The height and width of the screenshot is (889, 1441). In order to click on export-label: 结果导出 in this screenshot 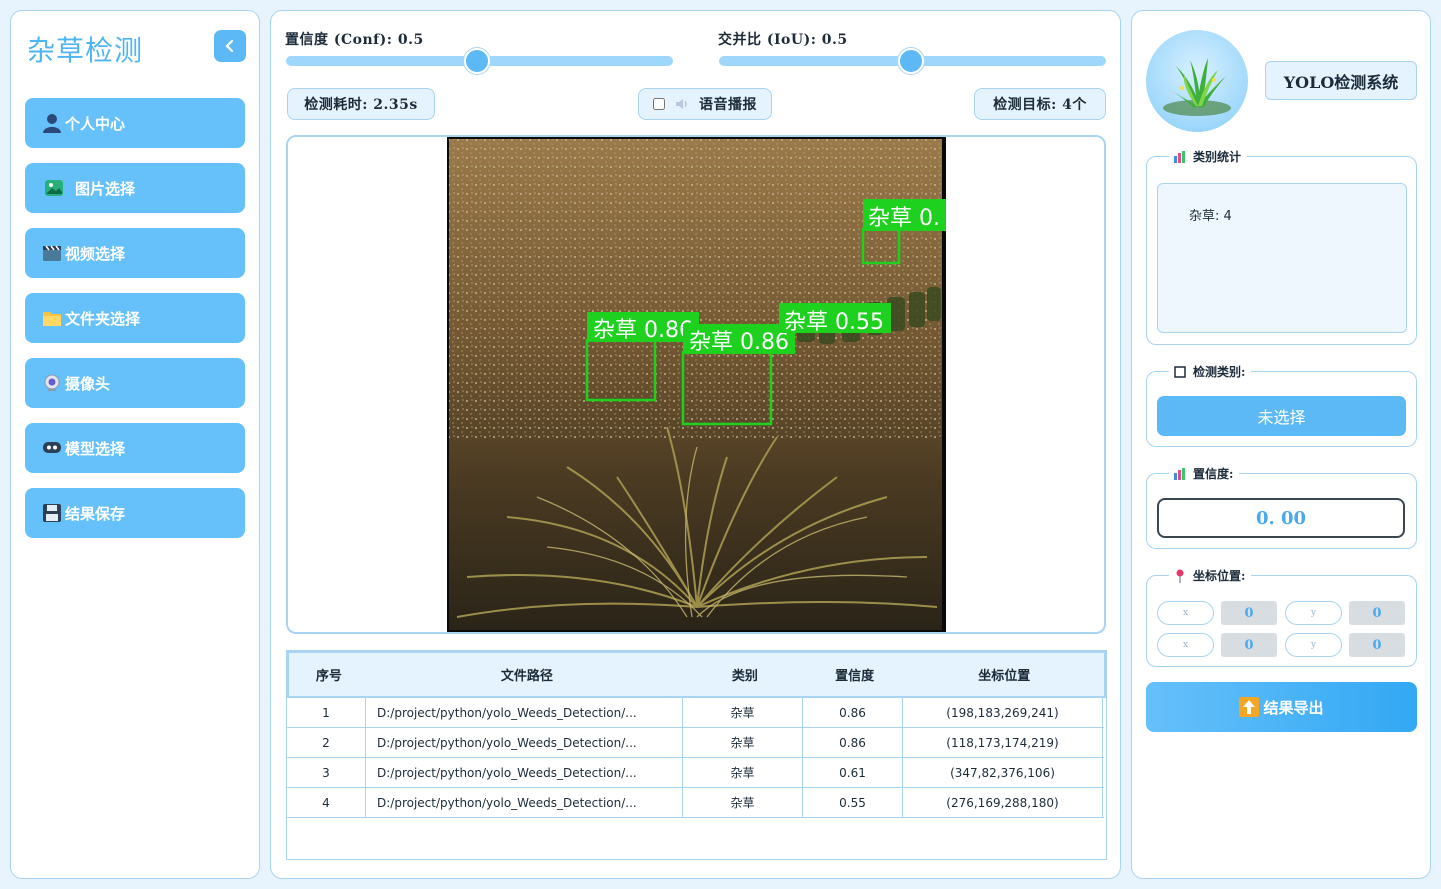, I will do `click(1293, 707)`.